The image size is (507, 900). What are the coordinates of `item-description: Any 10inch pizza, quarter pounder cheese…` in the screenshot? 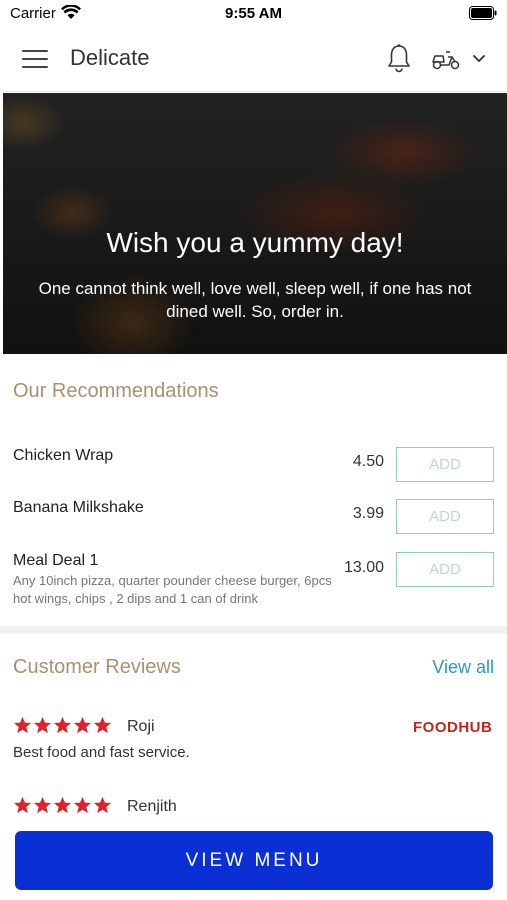 It's located at (172, 589).